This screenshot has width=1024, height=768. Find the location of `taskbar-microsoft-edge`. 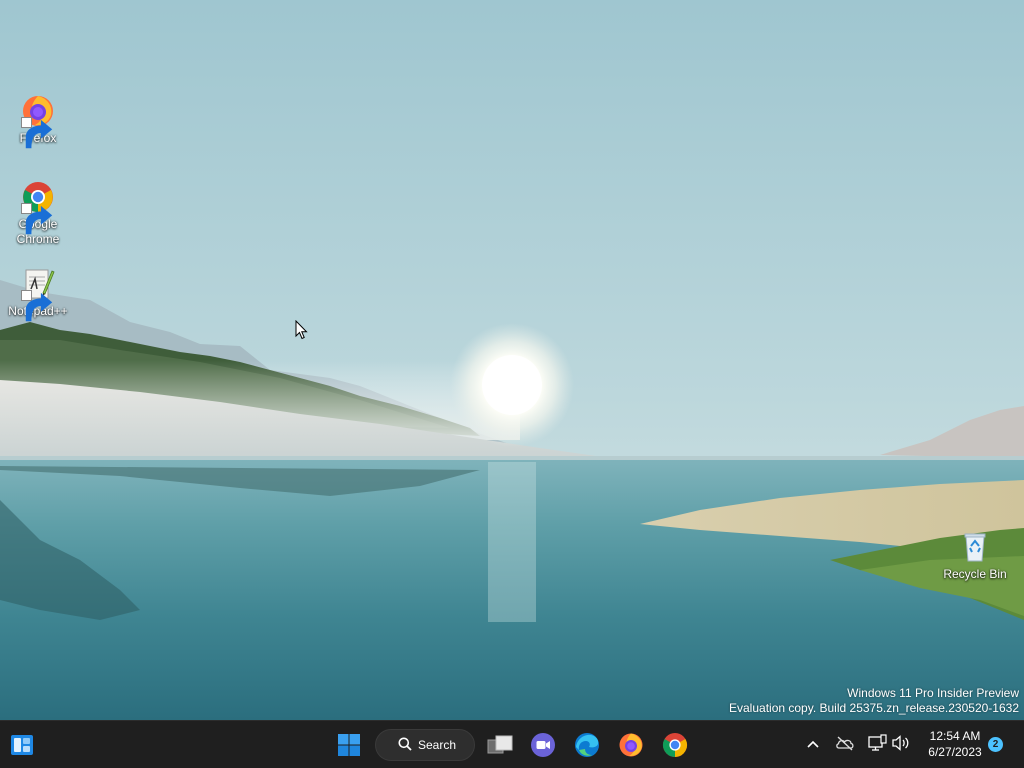

taskbar-microsoft-edge is located at coordinates (587, 745).